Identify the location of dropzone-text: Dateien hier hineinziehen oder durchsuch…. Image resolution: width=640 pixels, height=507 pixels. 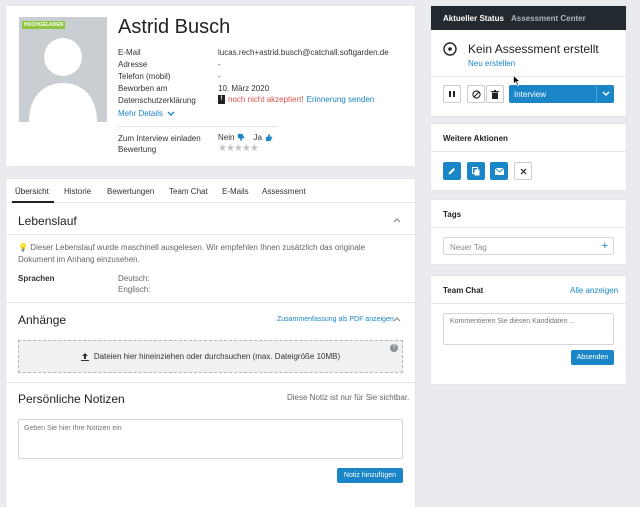
(217, 356).